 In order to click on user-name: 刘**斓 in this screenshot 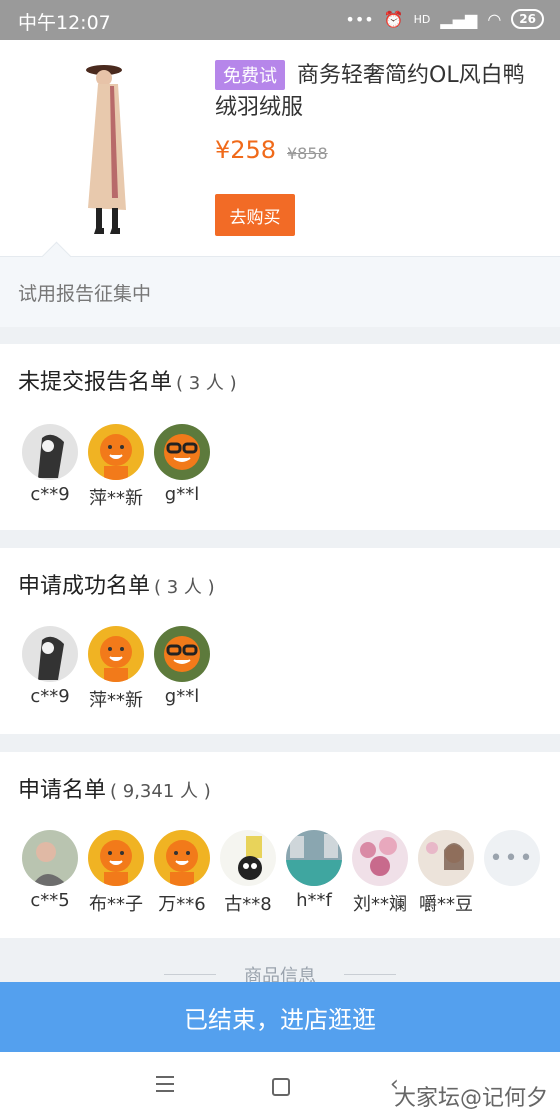, I will do `click(380, 904)`.